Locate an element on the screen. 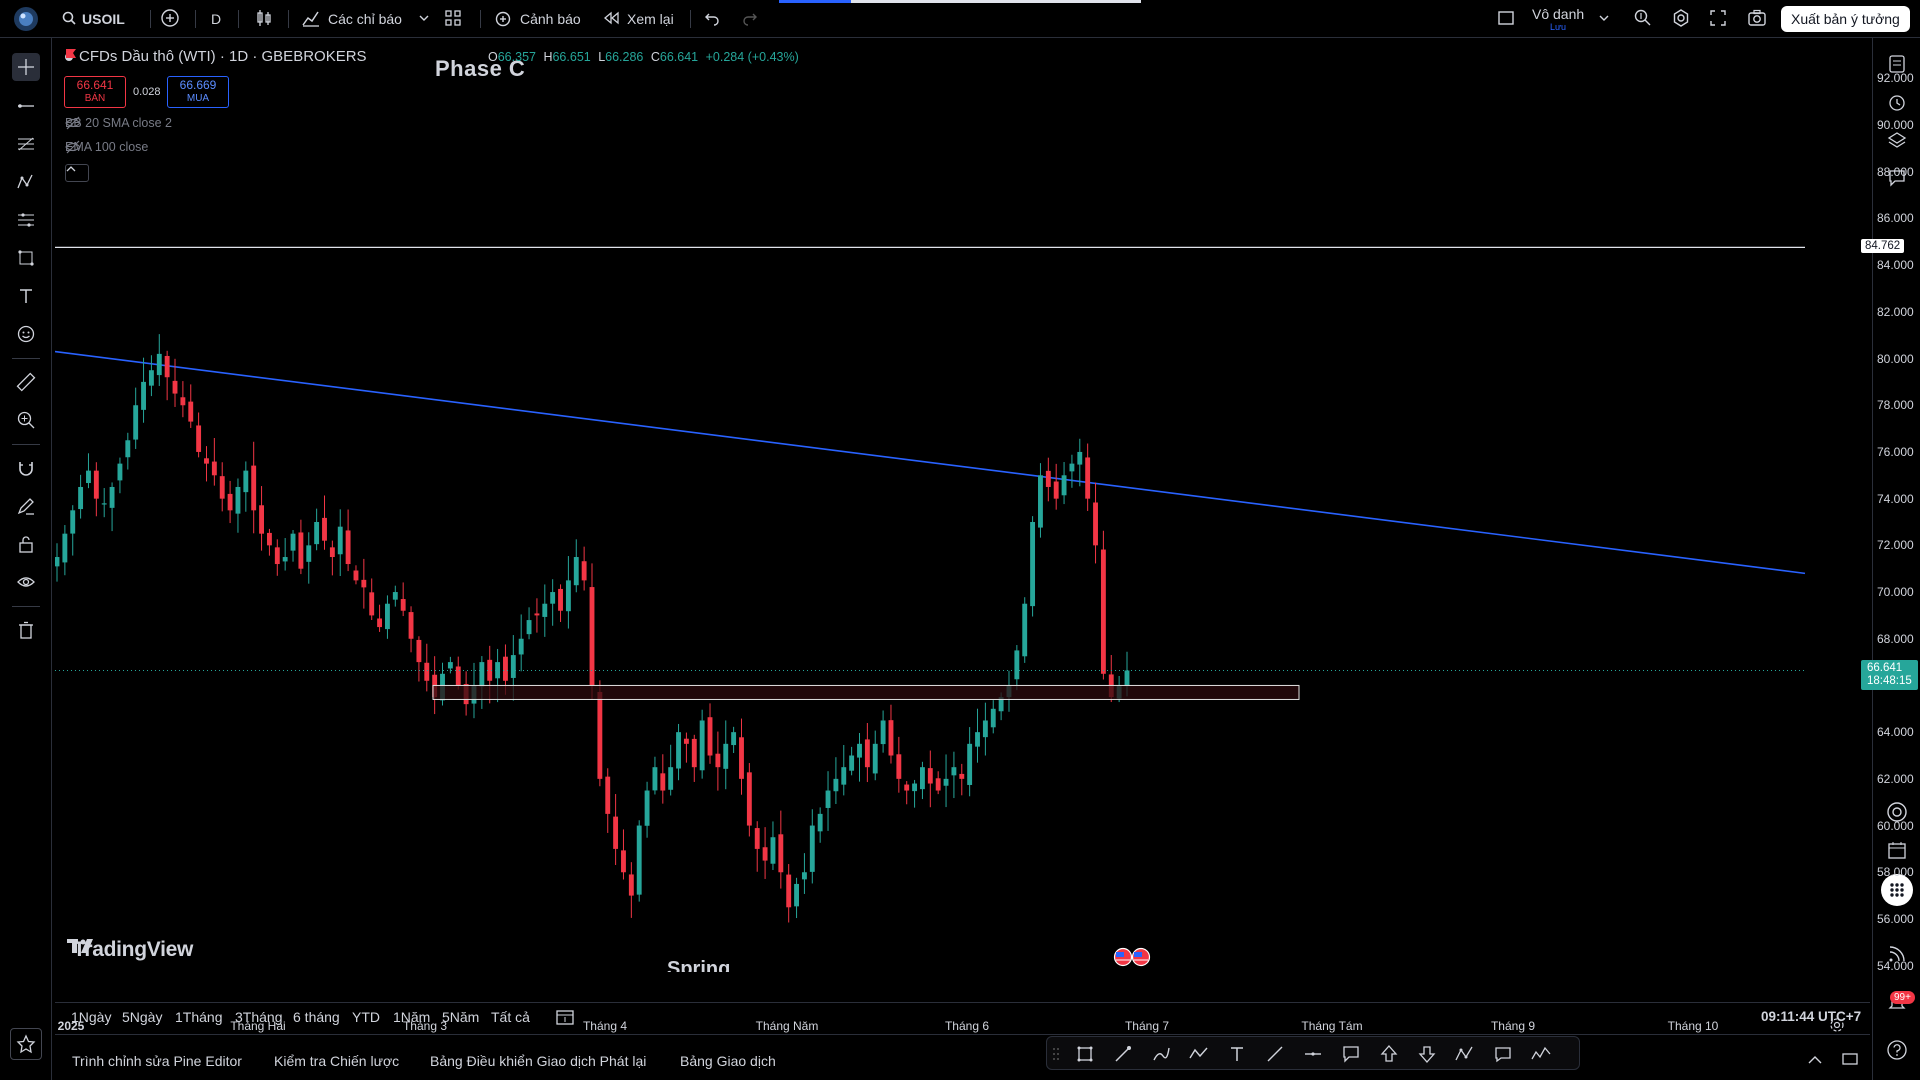 Image resolution: width=1920 pixels, height=1080 pixels. indicators-button: Các chỉ báo is located at coordinates (351, 19).